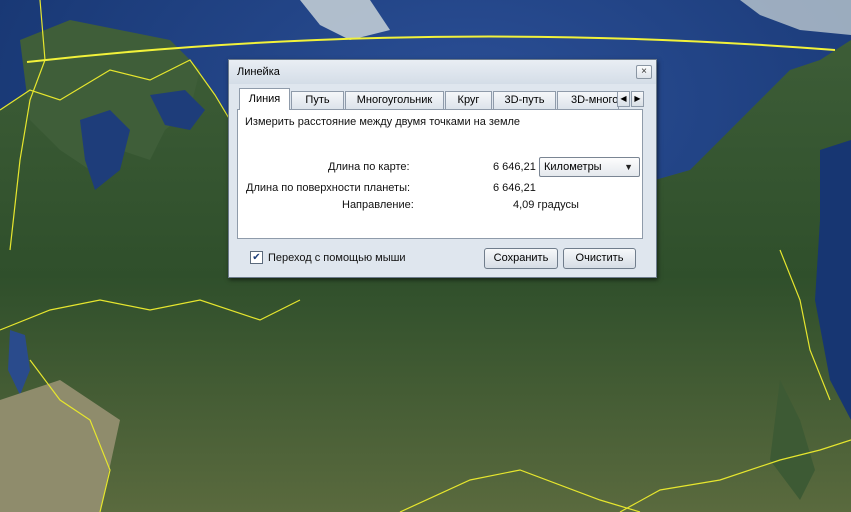 The width and height of the screenshot is (851, 512). What do you see at coordinates (546, 205) in the screenshot?
I see `direction-value: 4,09 градусы` at bounding box center [546, 205].